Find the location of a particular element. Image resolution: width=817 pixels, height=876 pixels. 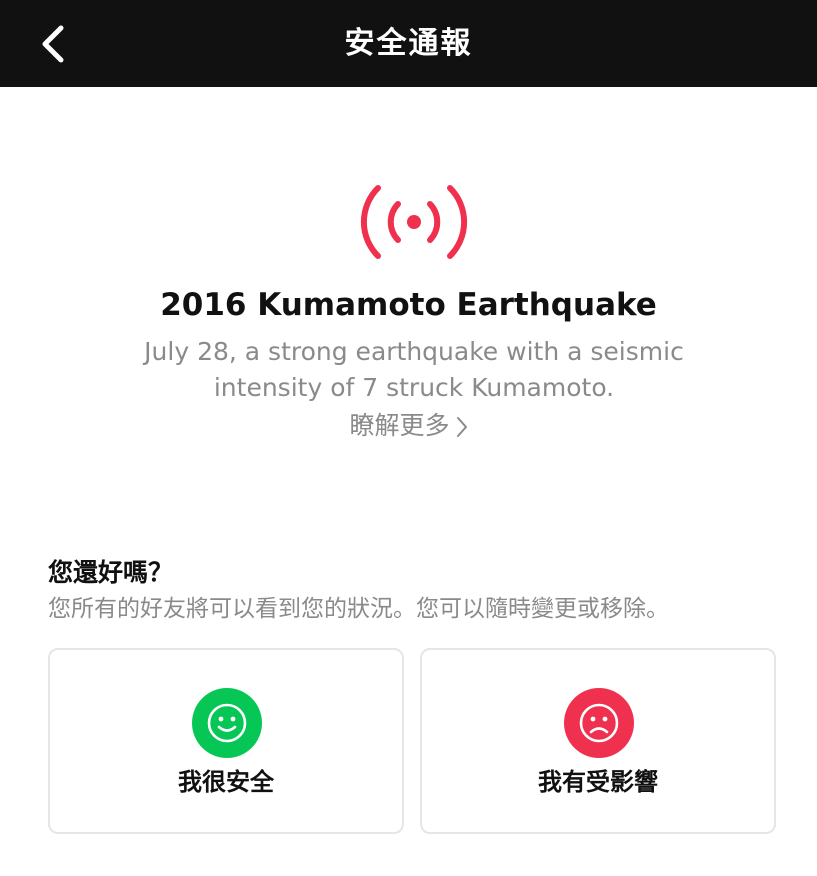

im-affected-button: 我有受影響 is located at coordinates (598, 741).